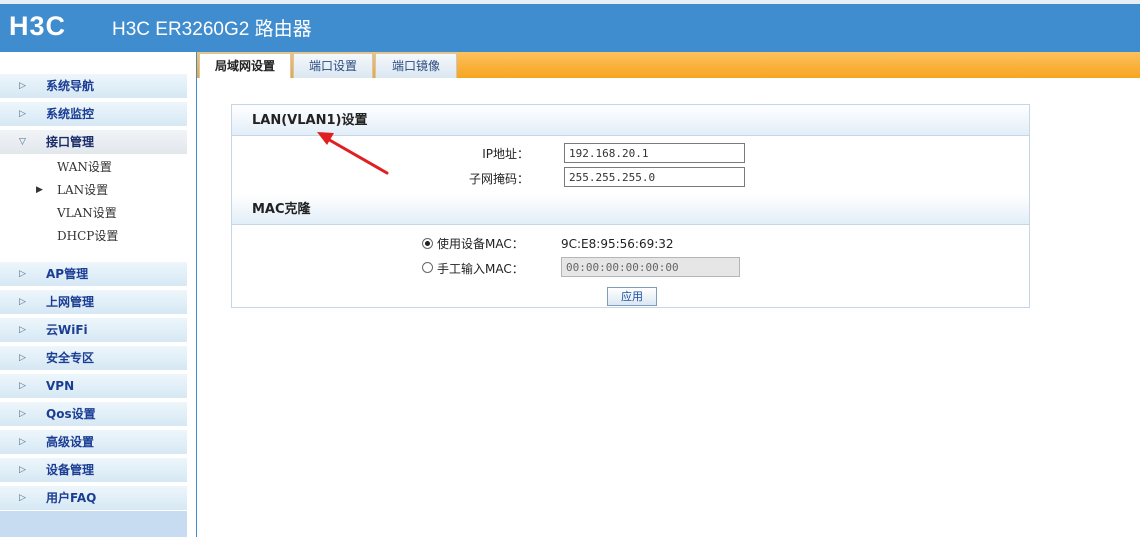  What do you see at coordinates (93, 330) in the screenshot?
I see `sidebar-item-cloud-wifi: ▷ 云WiFi` at bounding box center [93, 330].